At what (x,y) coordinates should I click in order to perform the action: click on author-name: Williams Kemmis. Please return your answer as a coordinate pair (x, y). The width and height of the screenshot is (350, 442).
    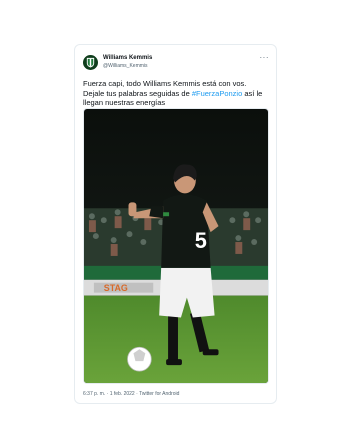
    Looking at the image, I should click on (127, 58).